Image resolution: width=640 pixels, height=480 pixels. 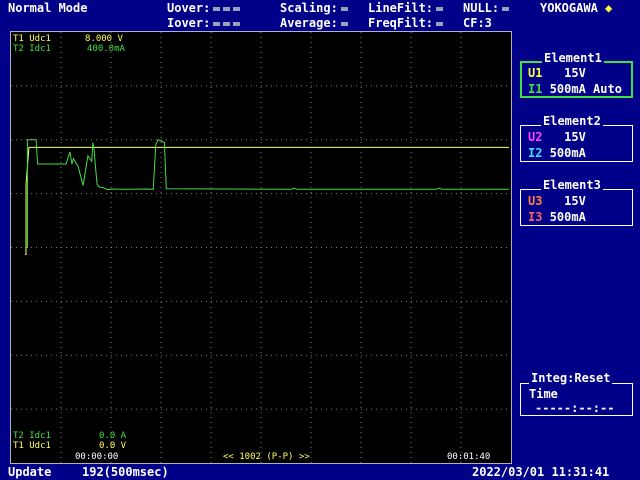 I want to click on element1-u-name: U1, so click(x=535, y=73).